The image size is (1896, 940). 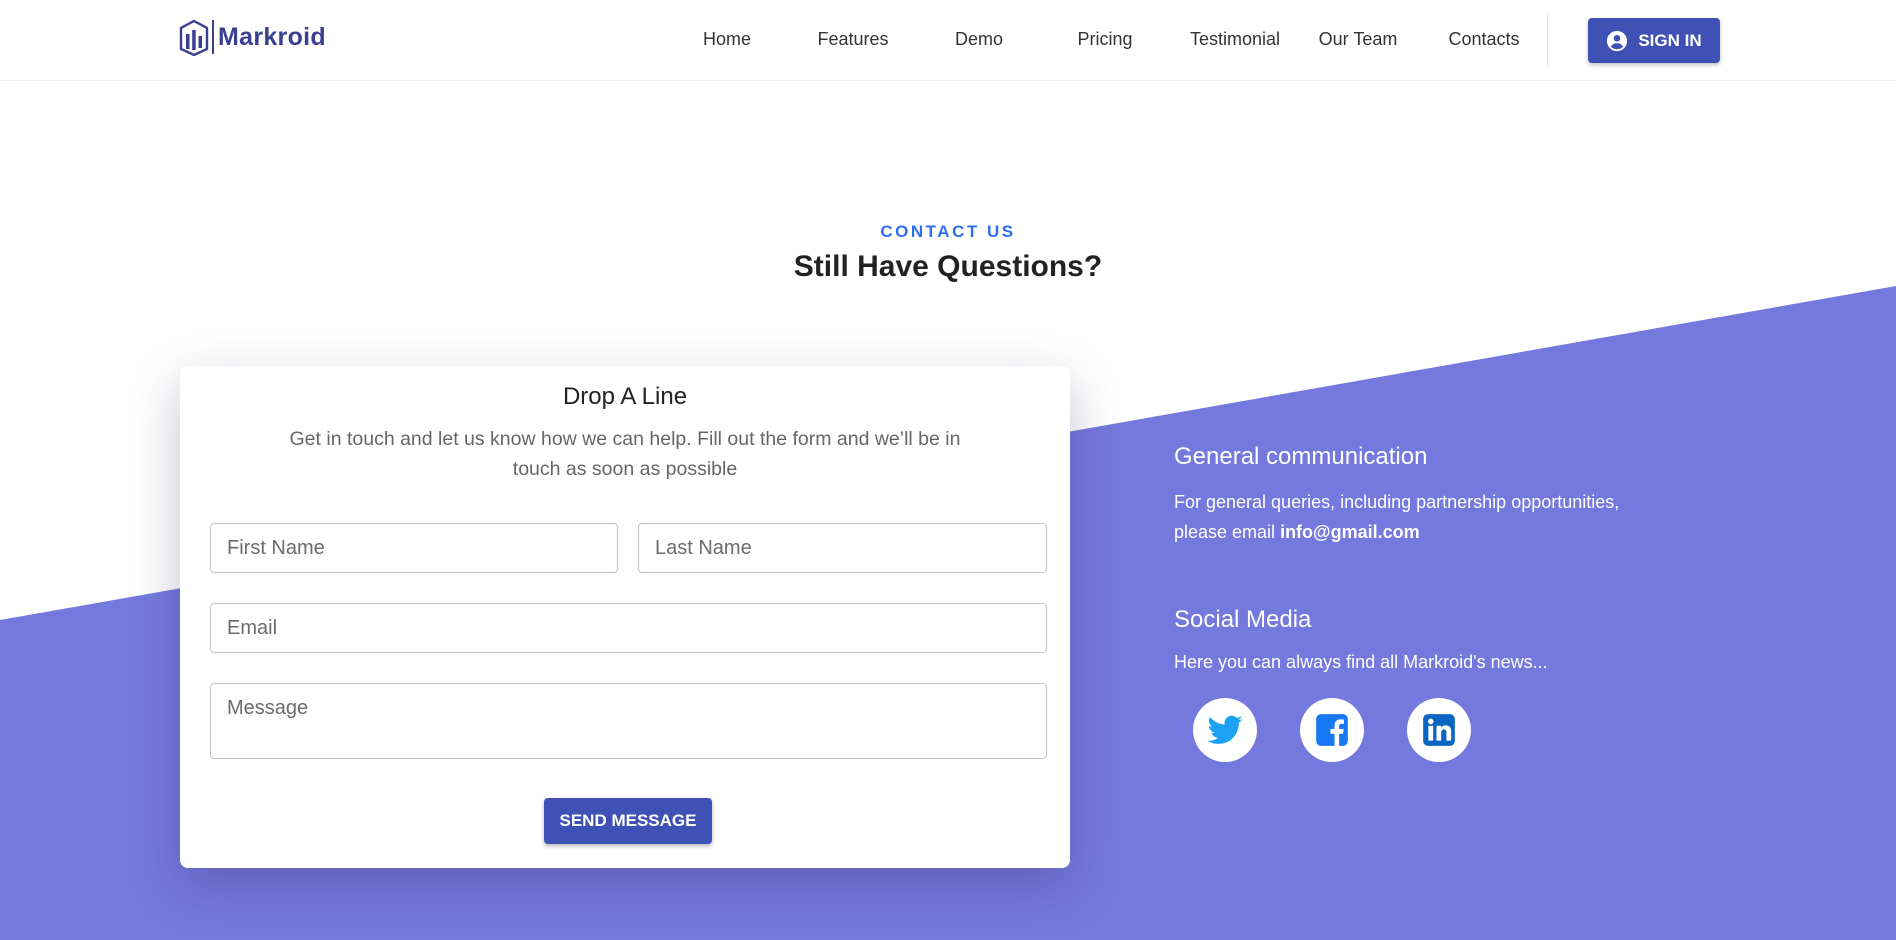 What do you see at coordinates (628, 721) in the screenshot?
I see `message-textarea` at bounding box center [628, 721].